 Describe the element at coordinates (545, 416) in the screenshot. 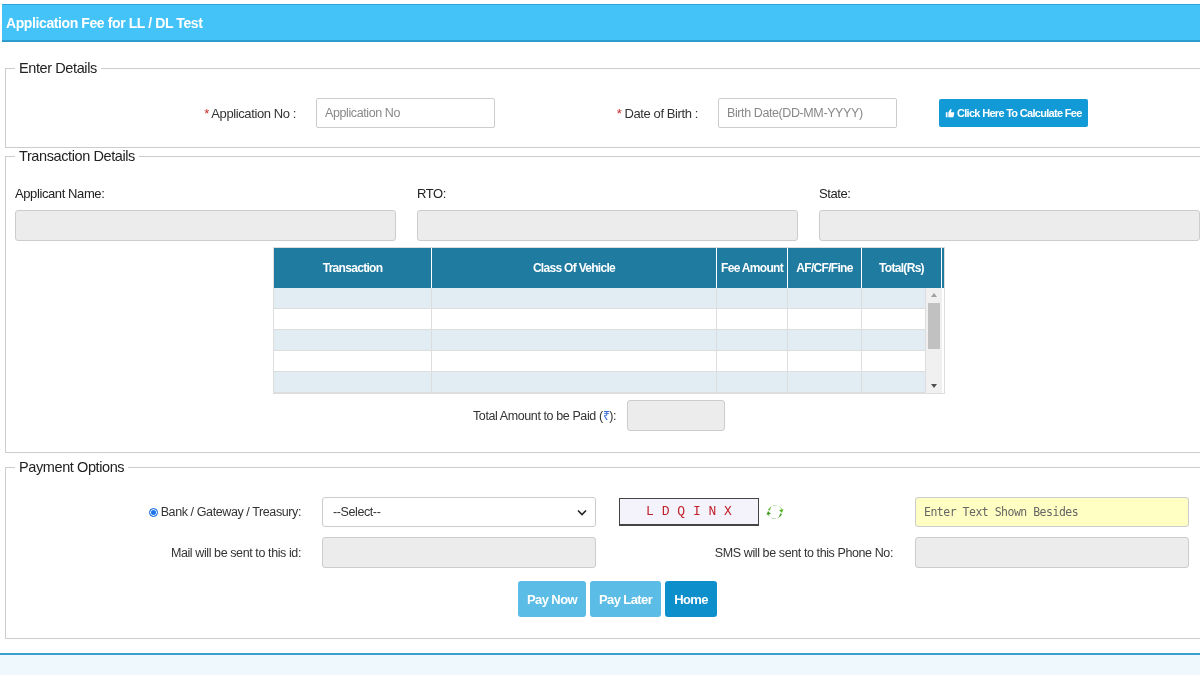

I see `total-amount-label: Total Amount to be Paid (₹):` at that location.